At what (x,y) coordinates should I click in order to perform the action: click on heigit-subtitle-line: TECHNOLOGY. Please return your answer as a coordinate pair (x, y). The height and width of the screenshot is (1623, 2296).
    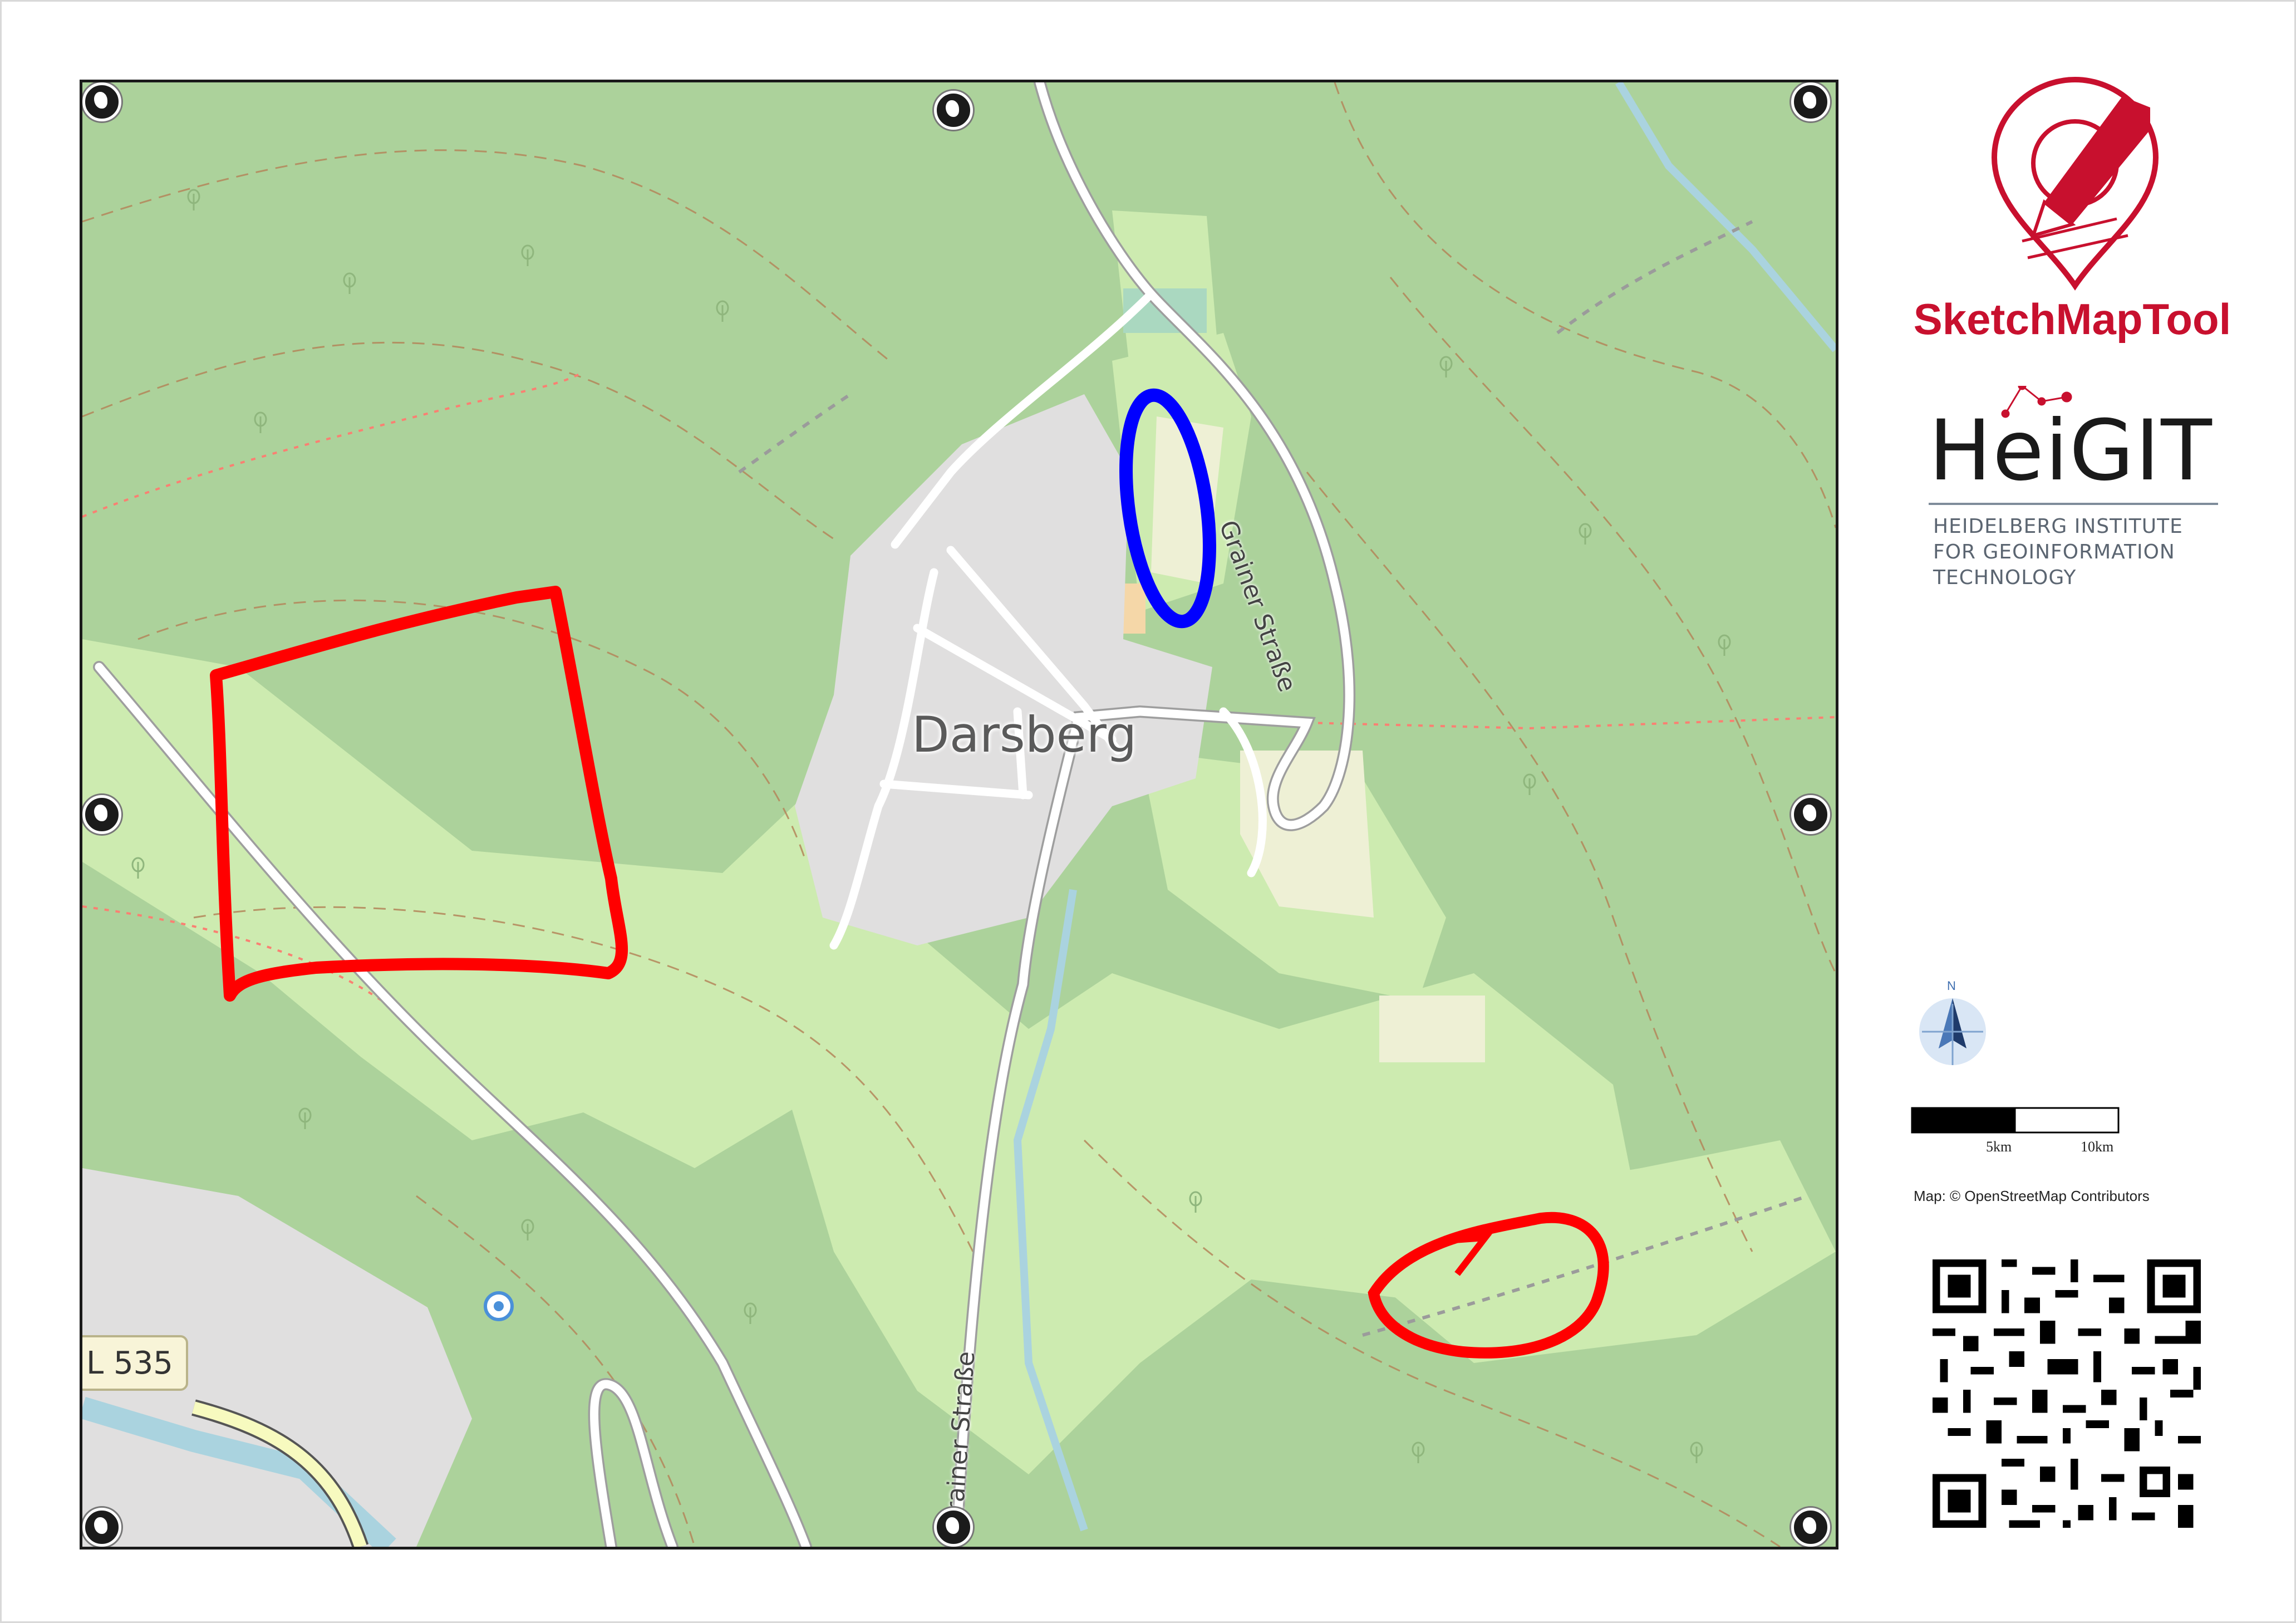
    Looking at the image, I should click on (2005, 577).